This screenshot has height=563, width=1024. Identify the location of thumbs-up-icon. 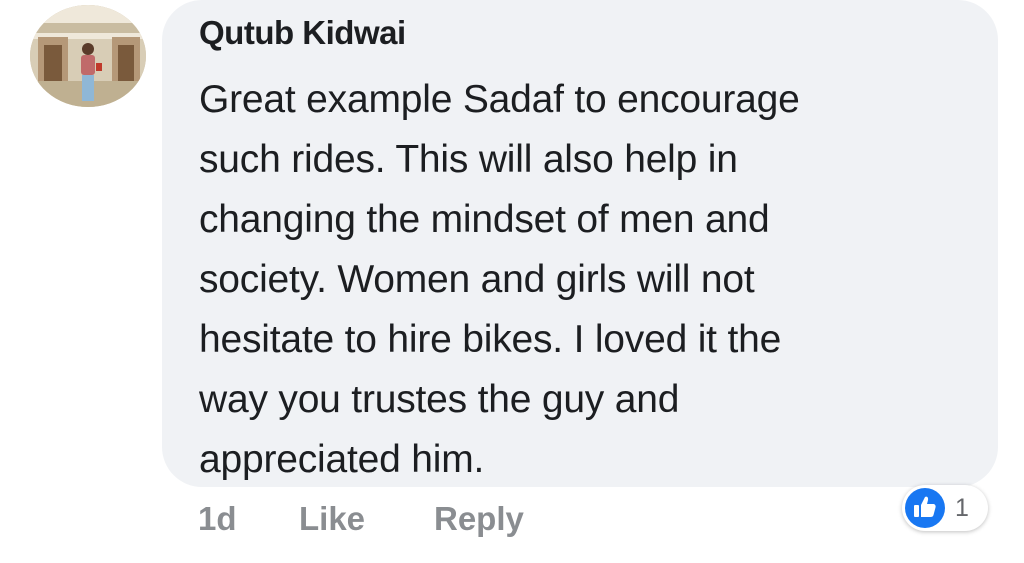
(925, 508).